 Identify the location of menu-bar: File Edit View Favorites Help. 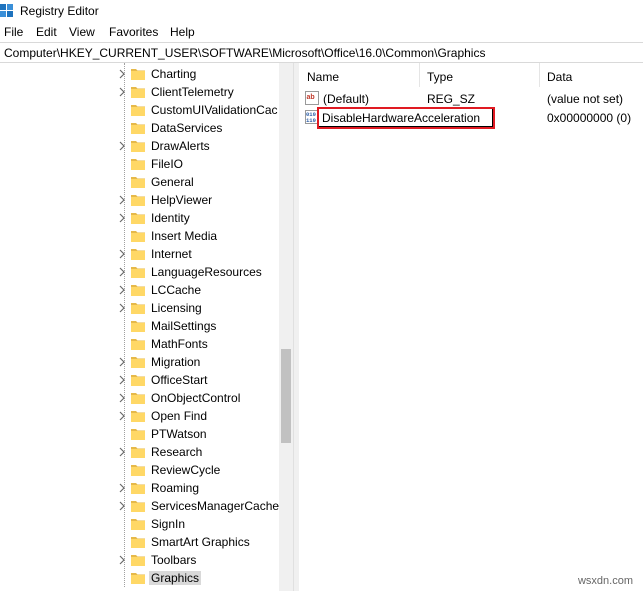
(321, 32).